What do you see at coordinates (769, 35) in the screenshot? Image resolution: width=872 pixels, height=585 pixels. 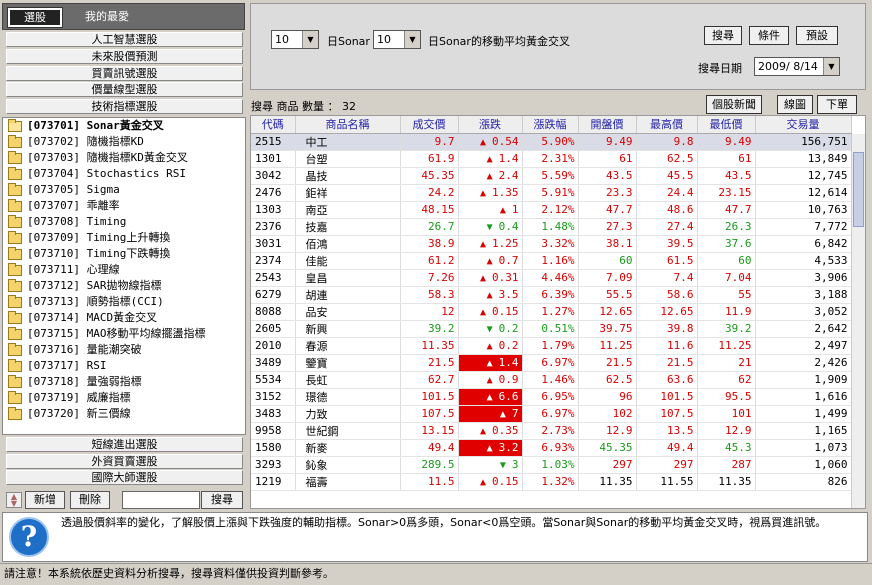 I see `condition-button: 條件` at bounding box center [769, 35].